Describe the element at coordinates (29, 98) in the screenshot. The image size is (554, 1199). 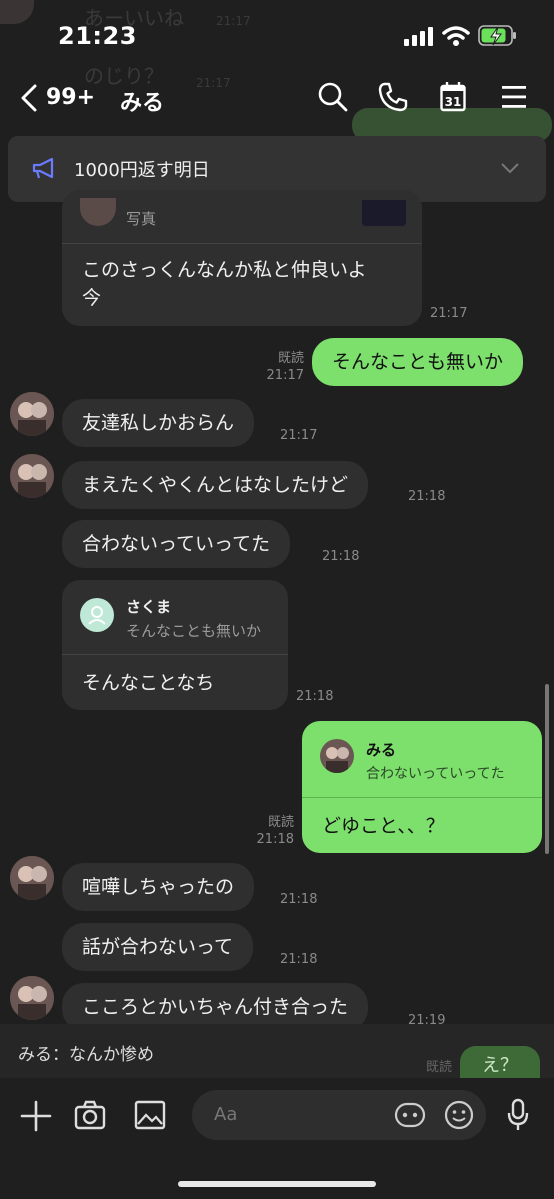
I see `back-chevron-icon` at that location.